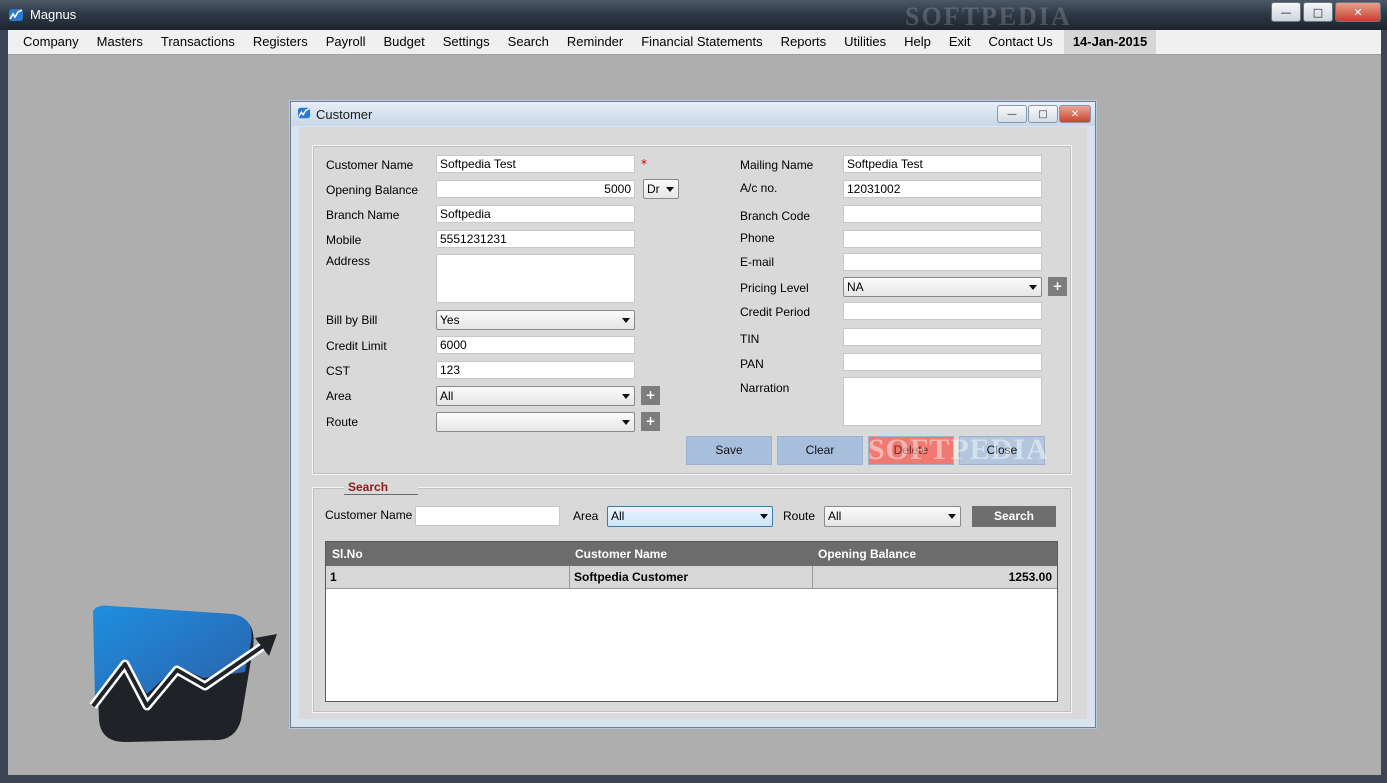  Describe the element at coordinates (372, 190) in the screenshot. I see `opening-balance-label: Opening Balance` at that location.